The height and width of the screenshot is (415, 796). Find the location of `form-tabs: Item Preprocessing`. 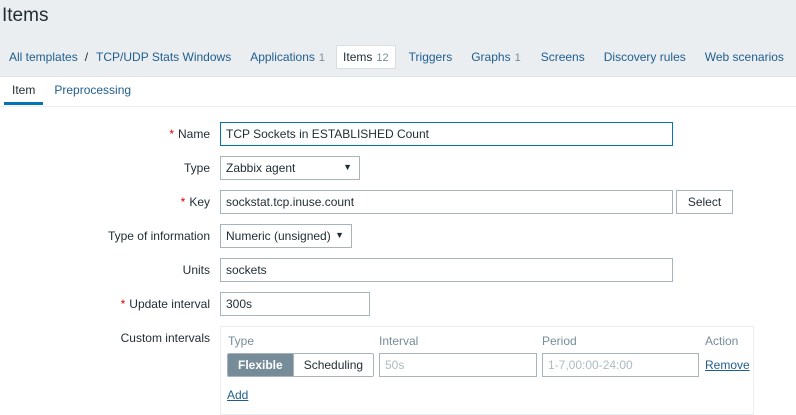

form-tabs: Item Preprocessing is located at coordinates (71, 91).